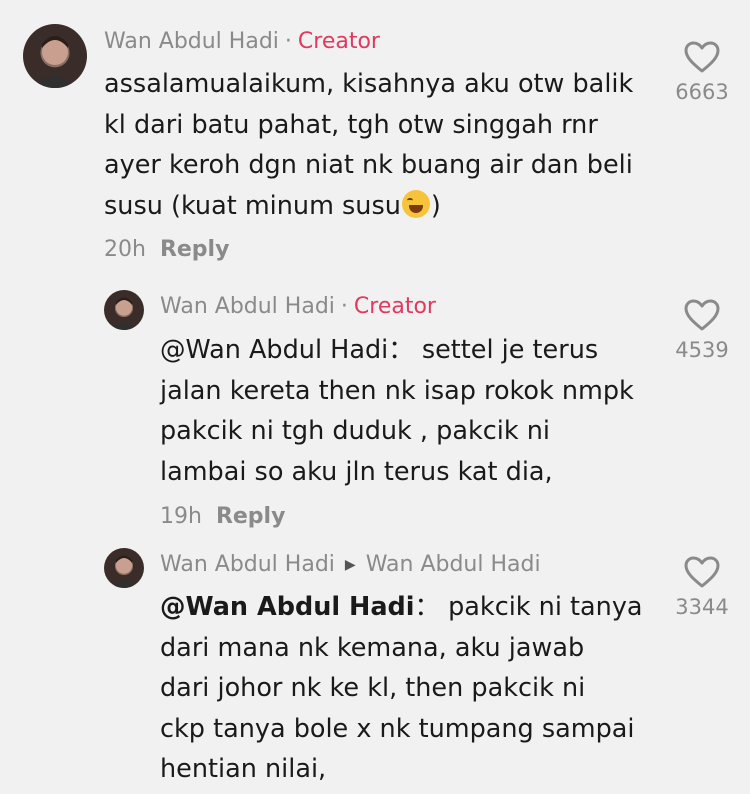  What do you see at coordinates (702, 92) in the screenshot?
I see `like-count: 6663` at bounding box center [702, 92].